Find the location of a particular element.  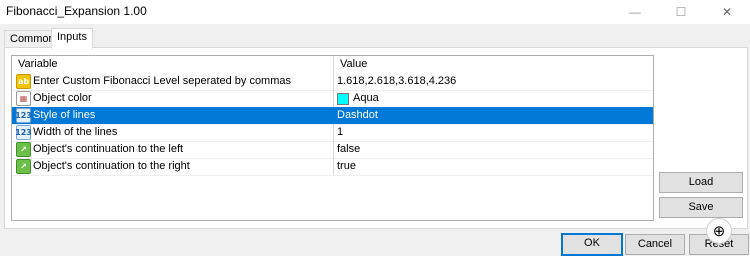

value-text: 1 is located at coordinates (340, 132).